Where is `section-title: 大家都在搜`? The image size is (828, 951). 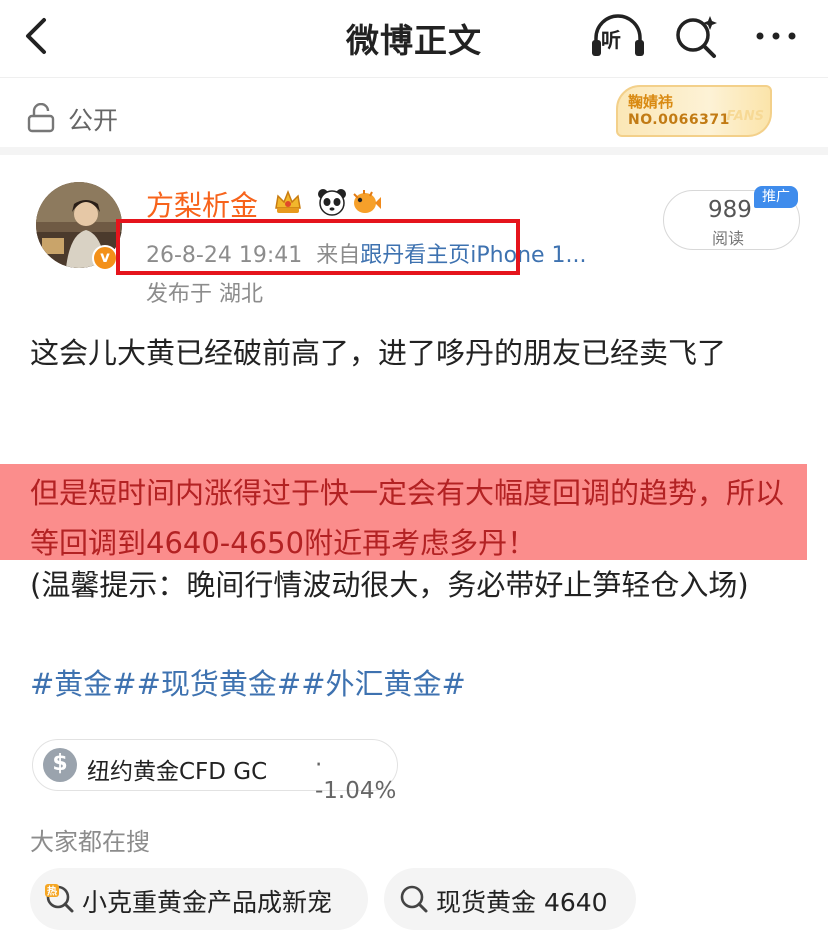 section-title: 大家都在搜 is located at coordinates (90, 842).